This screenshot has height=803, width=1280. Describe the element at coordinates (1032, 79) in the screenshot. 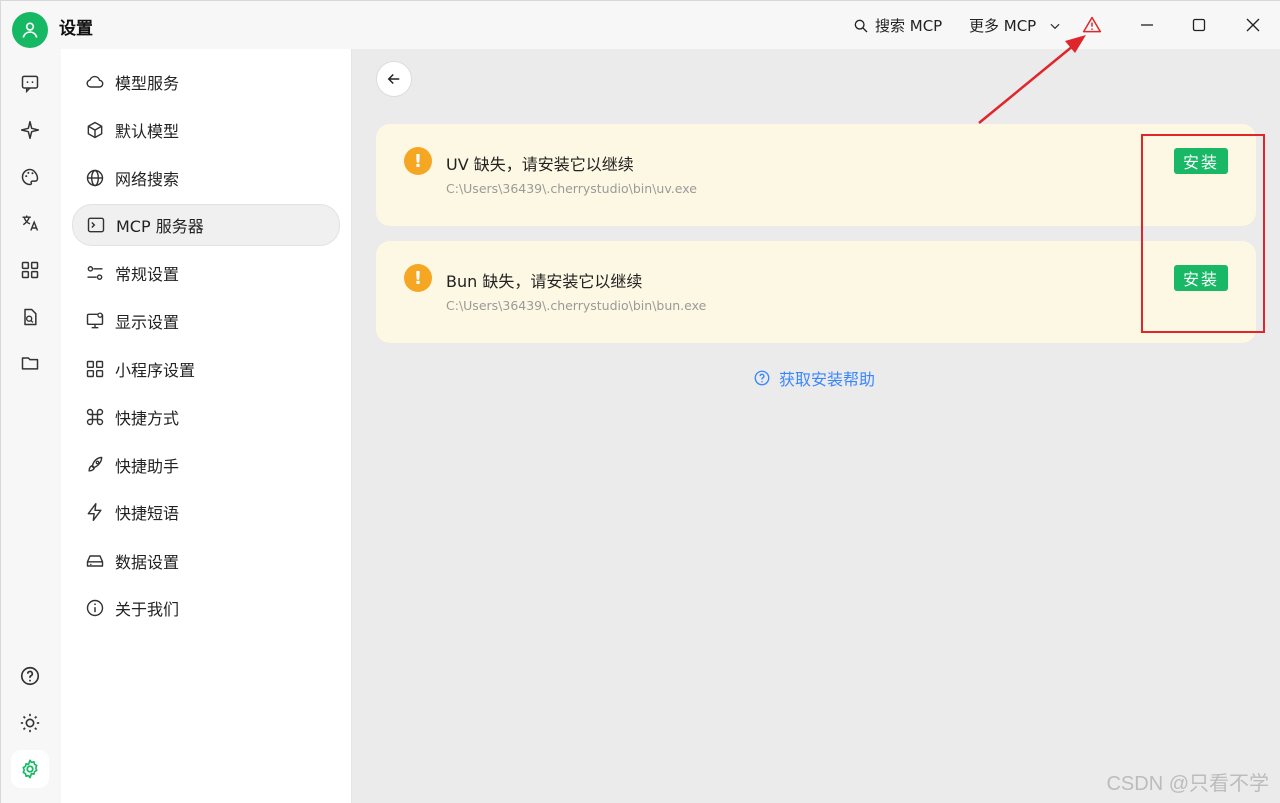

I see `annotation-arrow` at that location.